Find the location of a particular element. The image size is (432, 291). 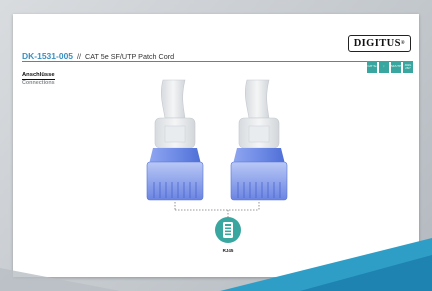

rj45-port-icon is located at coordinates (228, 230).